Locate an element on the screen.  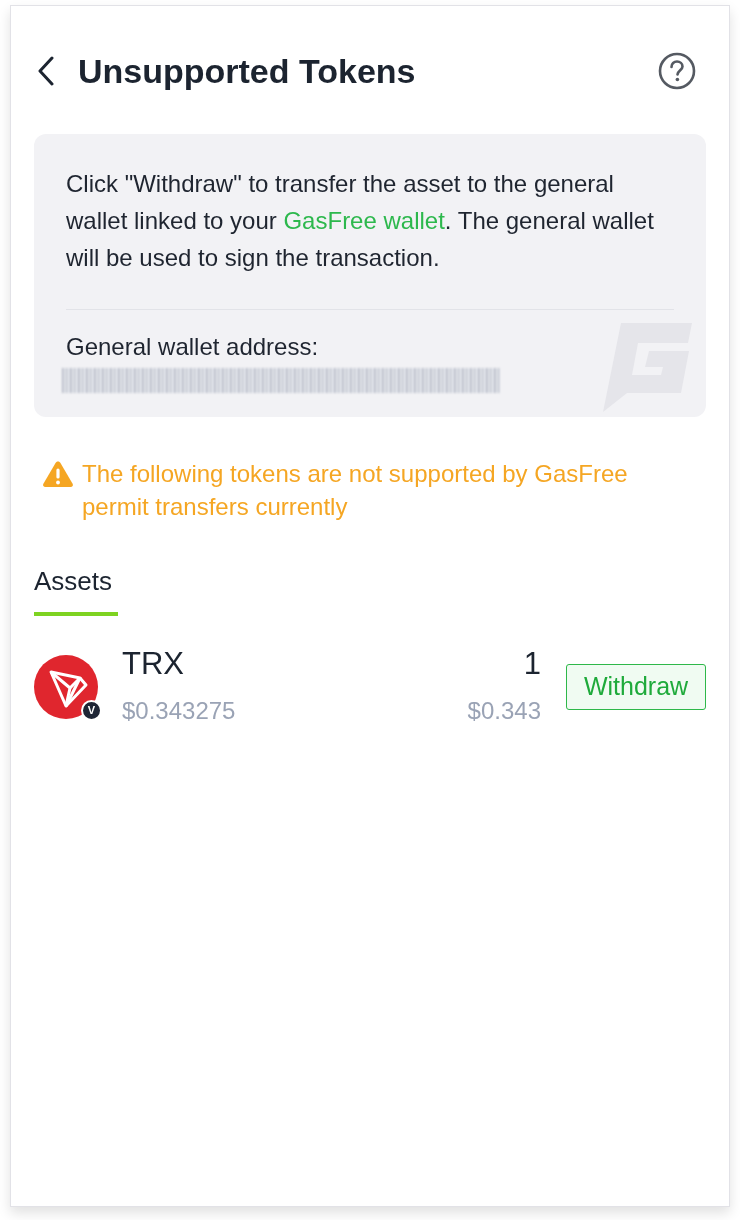
info-text: Click "Withdraw" to transfer the asset to the general wallet linked to your GasFree wallet. The general wallet will be used to sign the transaction. is located at coordinates (360, 221).